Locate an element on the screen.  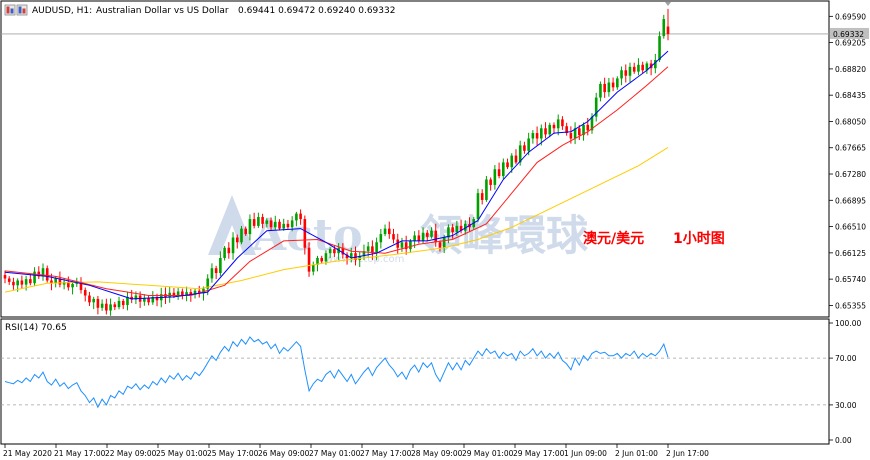
time-tick-label: 27 May 17:00 is located at coordinates (386, 453).